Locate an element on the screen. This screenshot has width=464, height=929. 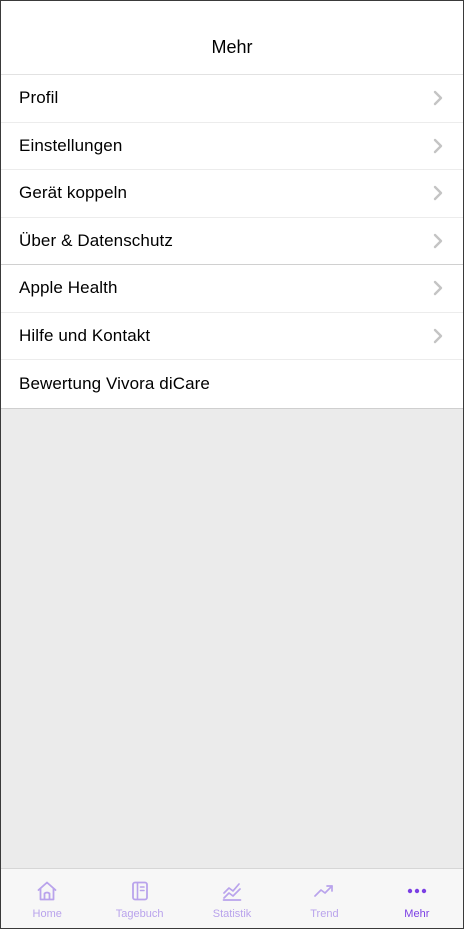
menu-item-hilfe-kontakt: Hilfe und Kontakt is located at coordinates (232, 336).